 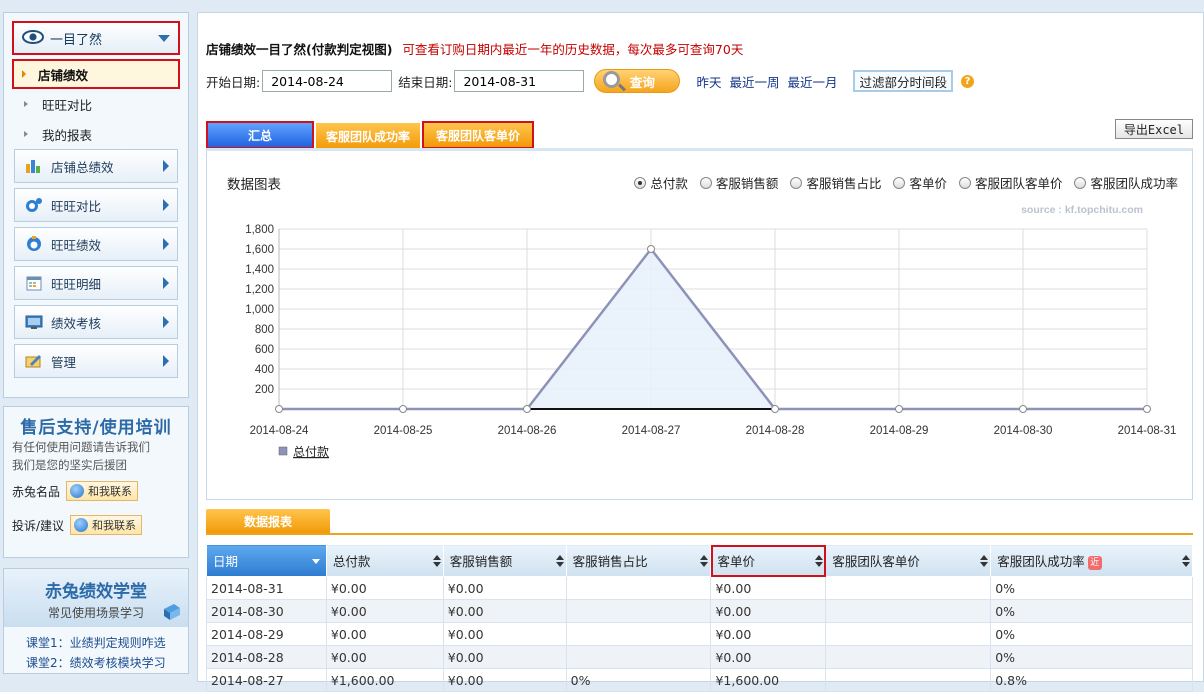 I want to click on metric-radio-group: 总付款 客服销售额 客服销售占比 客单价 客服团队客单价 客服团队成功率, so click(x=900, y=182).